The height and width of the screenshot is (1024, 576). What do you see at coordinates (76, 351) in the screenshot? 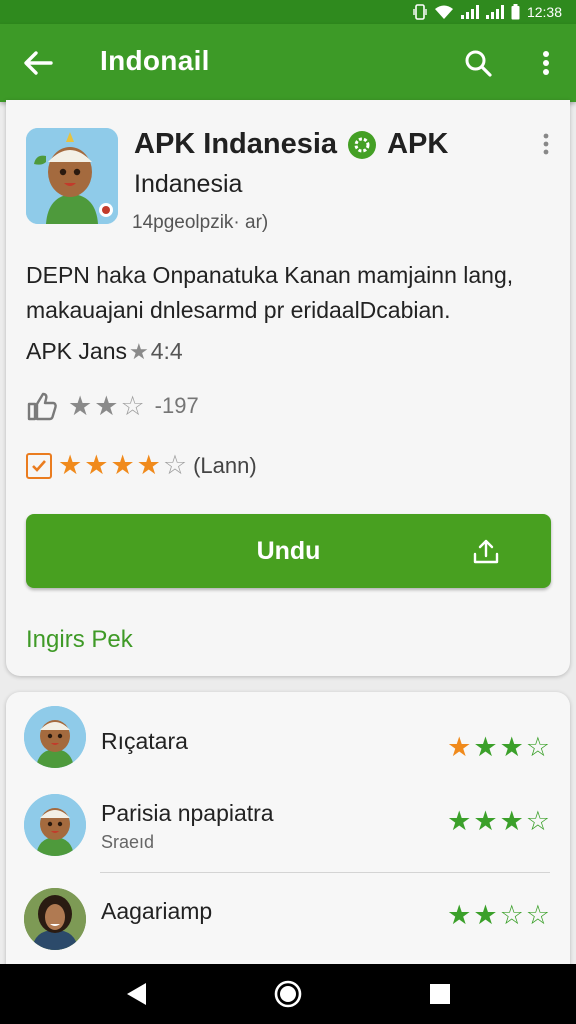
I see `rating-label: APK Jans` at bounding box center [76, 351].